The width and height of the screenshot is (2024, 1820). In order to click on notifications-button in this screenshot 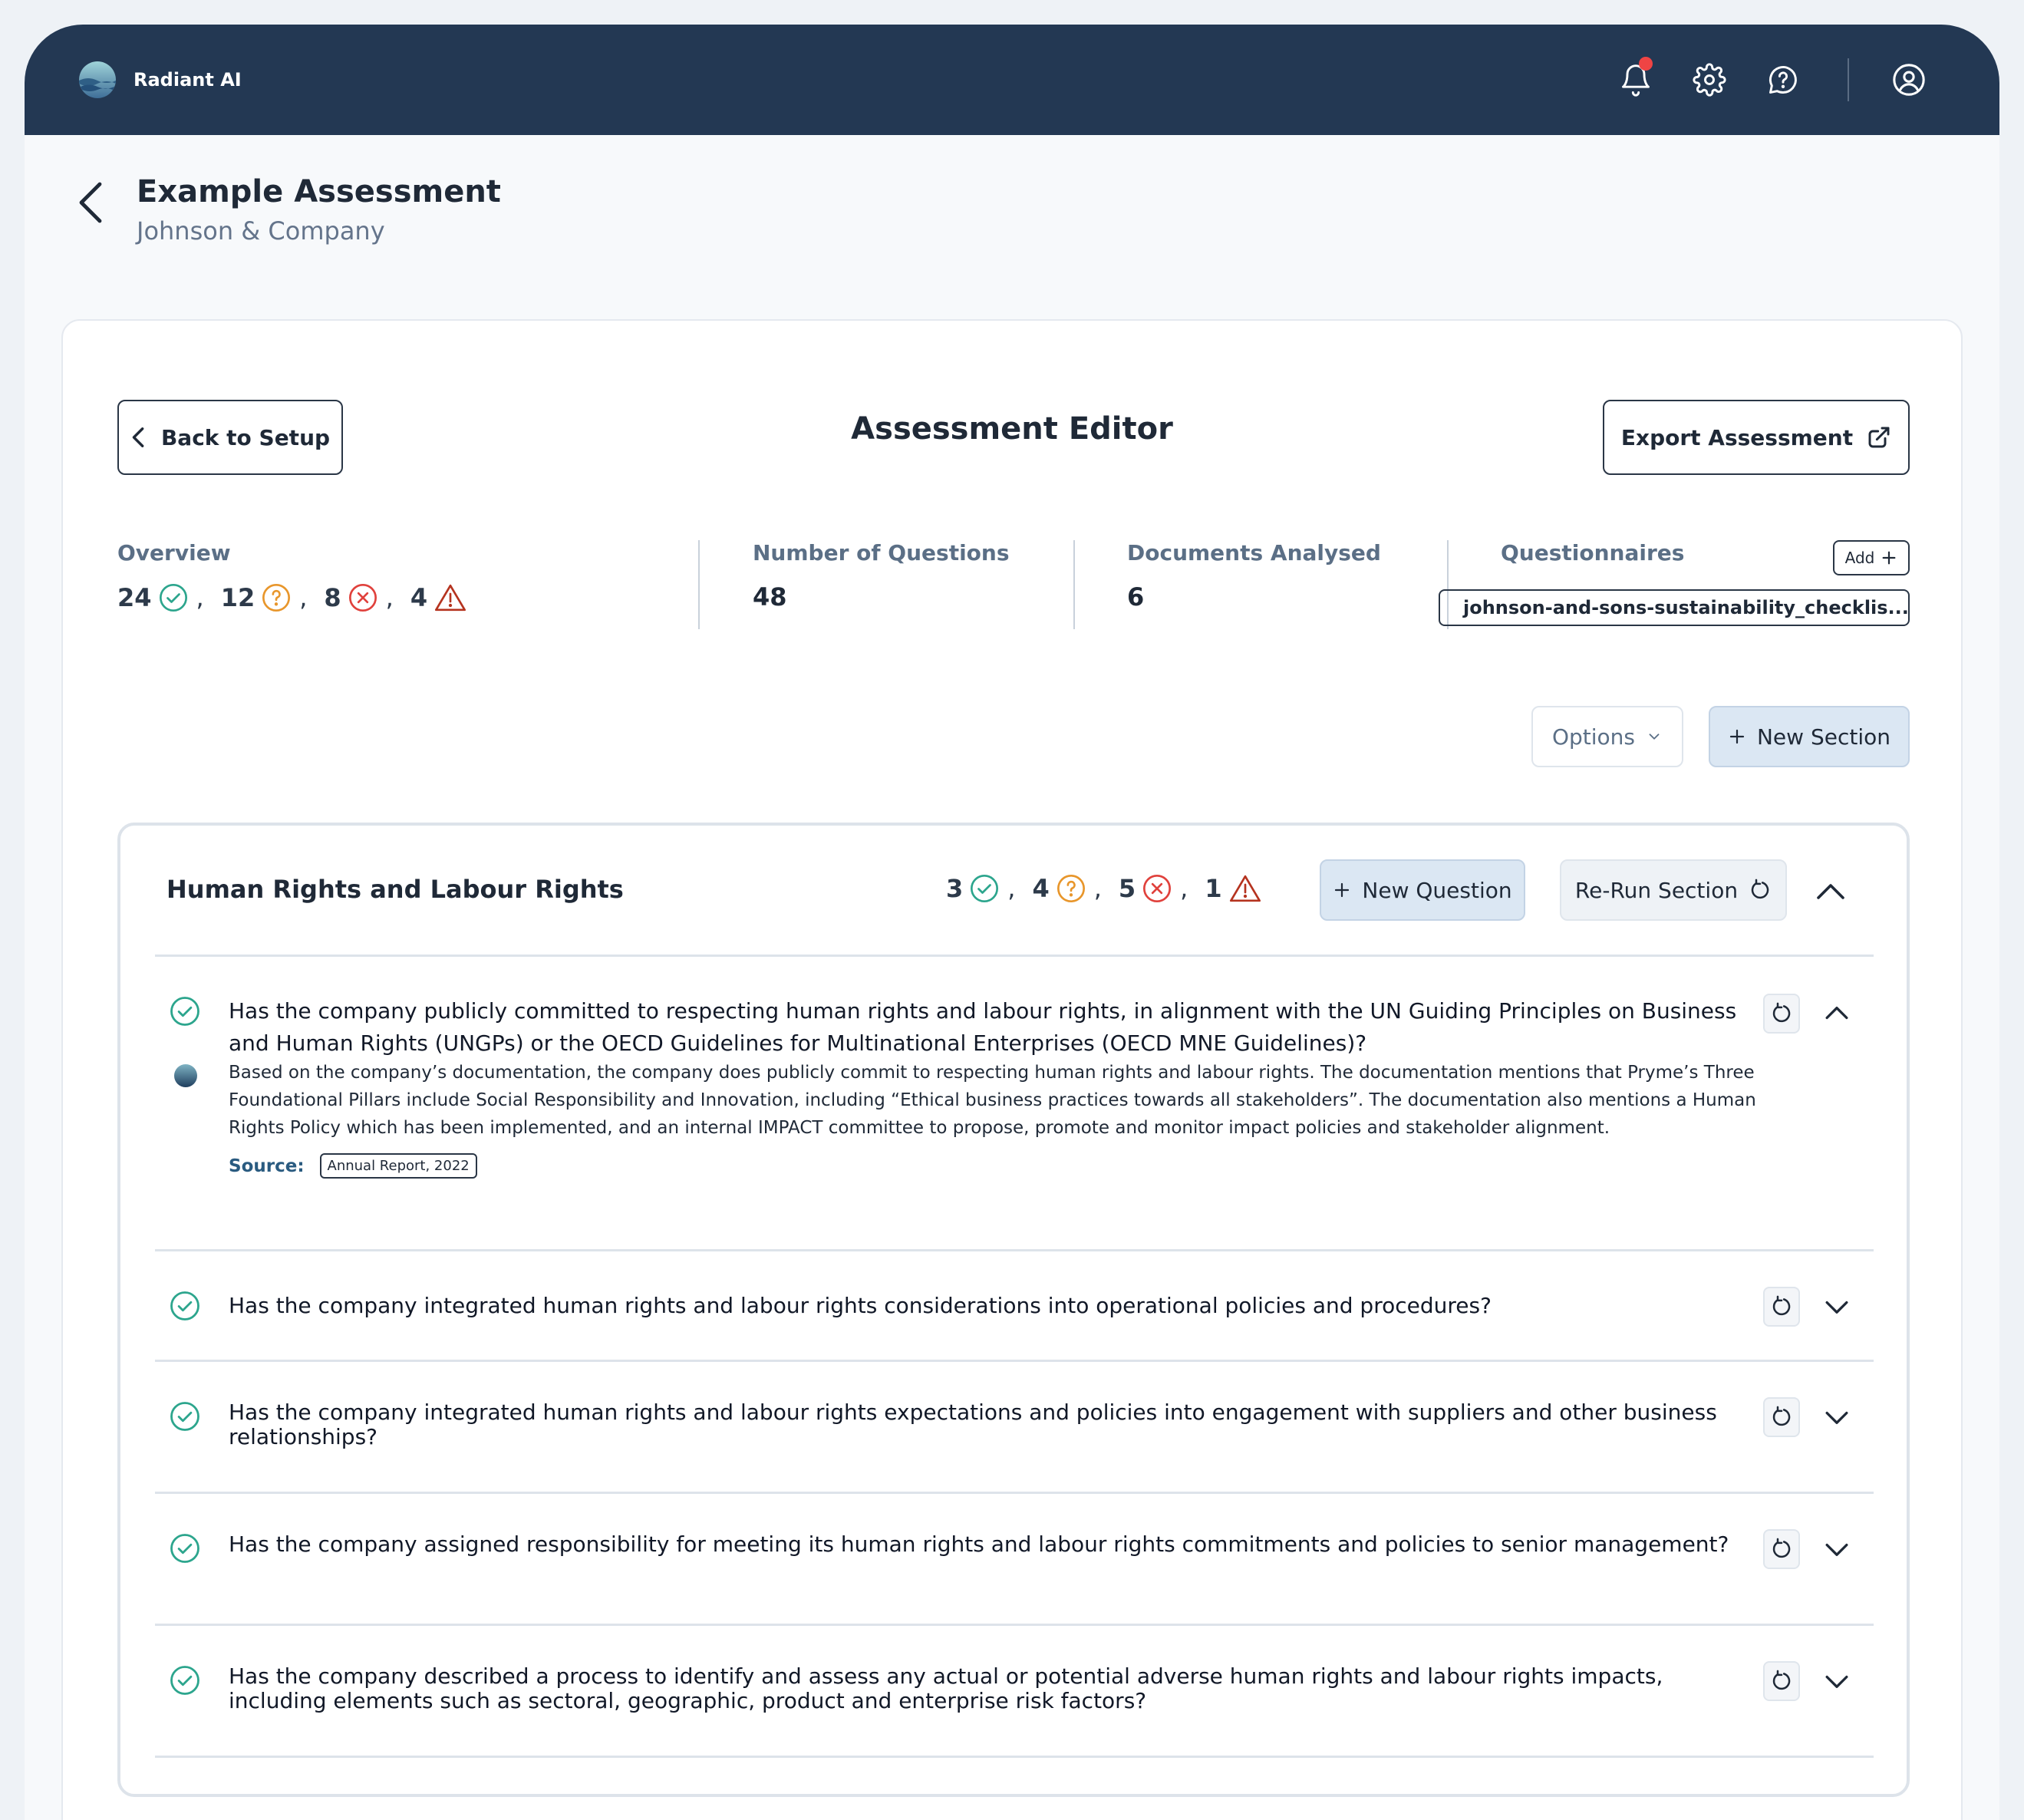, I will do `click(1636, 80)`.